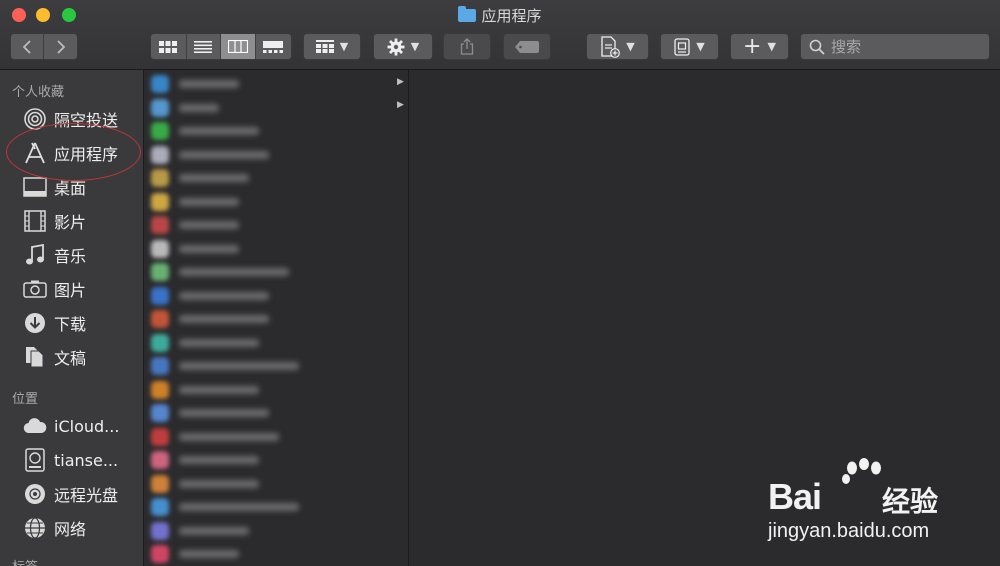 This screenshot has height=566, width=1000. What do you see at coordinates (795, 496) in the screenshot?
I see `watermark-brand-main: Bai` at bounding box center [795, 496].